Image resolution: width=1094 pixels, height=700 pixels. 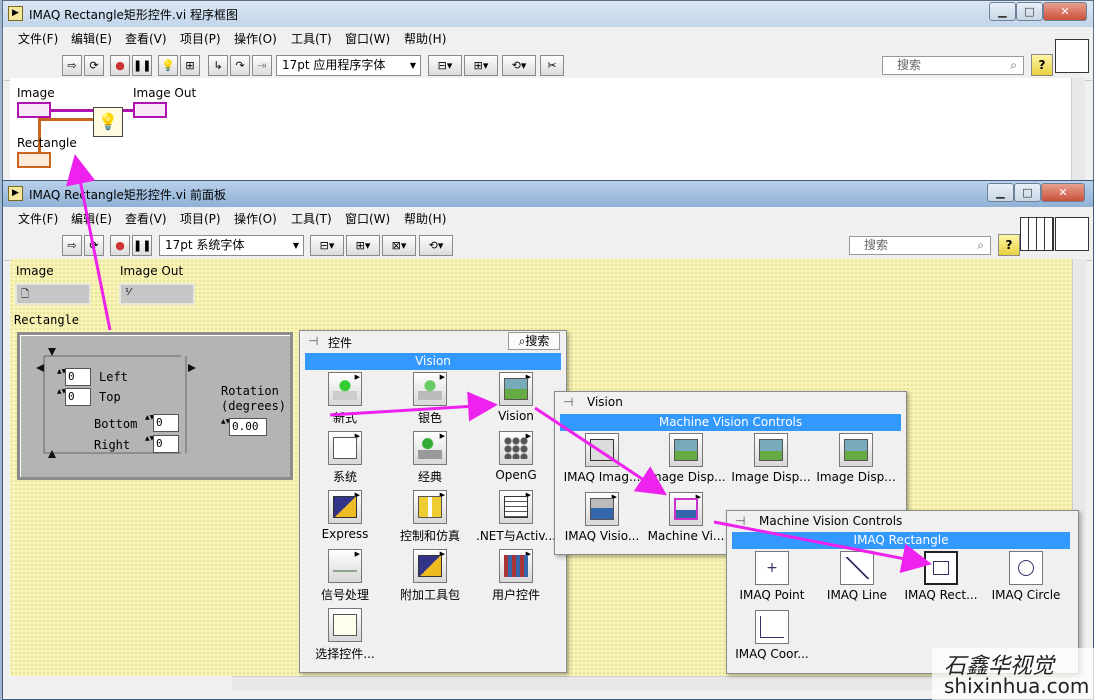 I want to click on arrow-to-vision, so click(x=413, y=406).